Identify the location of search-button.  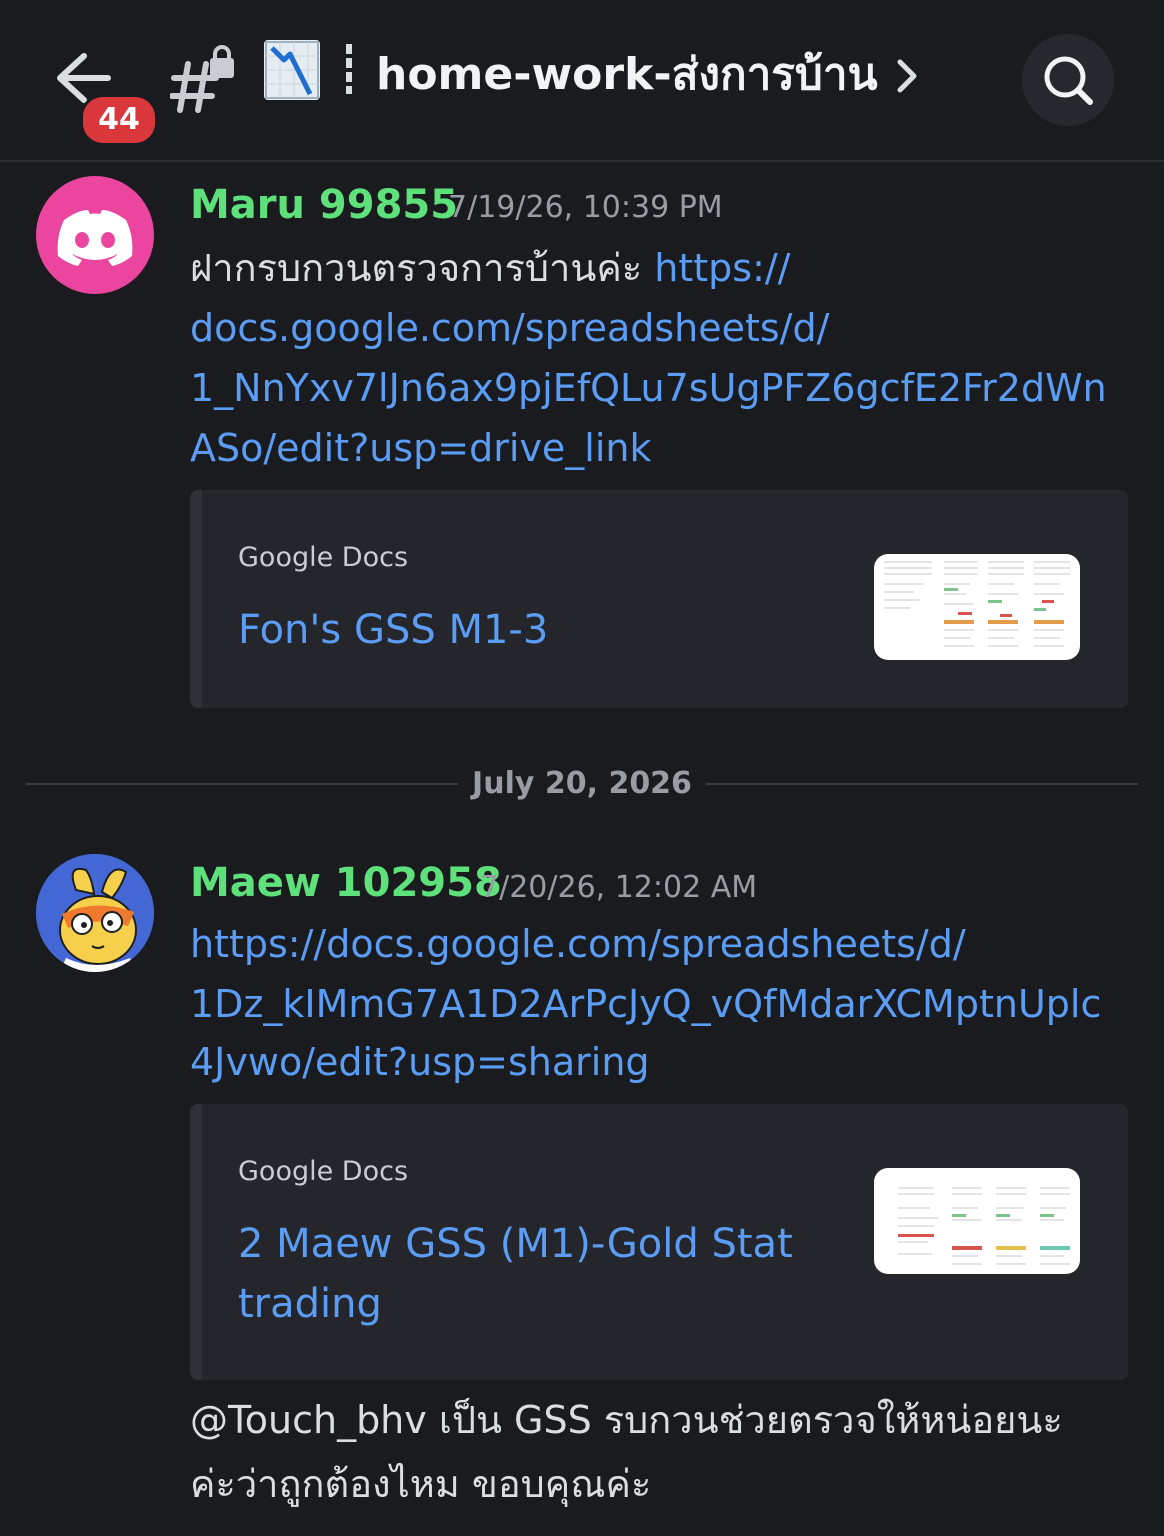
(1068, 80).